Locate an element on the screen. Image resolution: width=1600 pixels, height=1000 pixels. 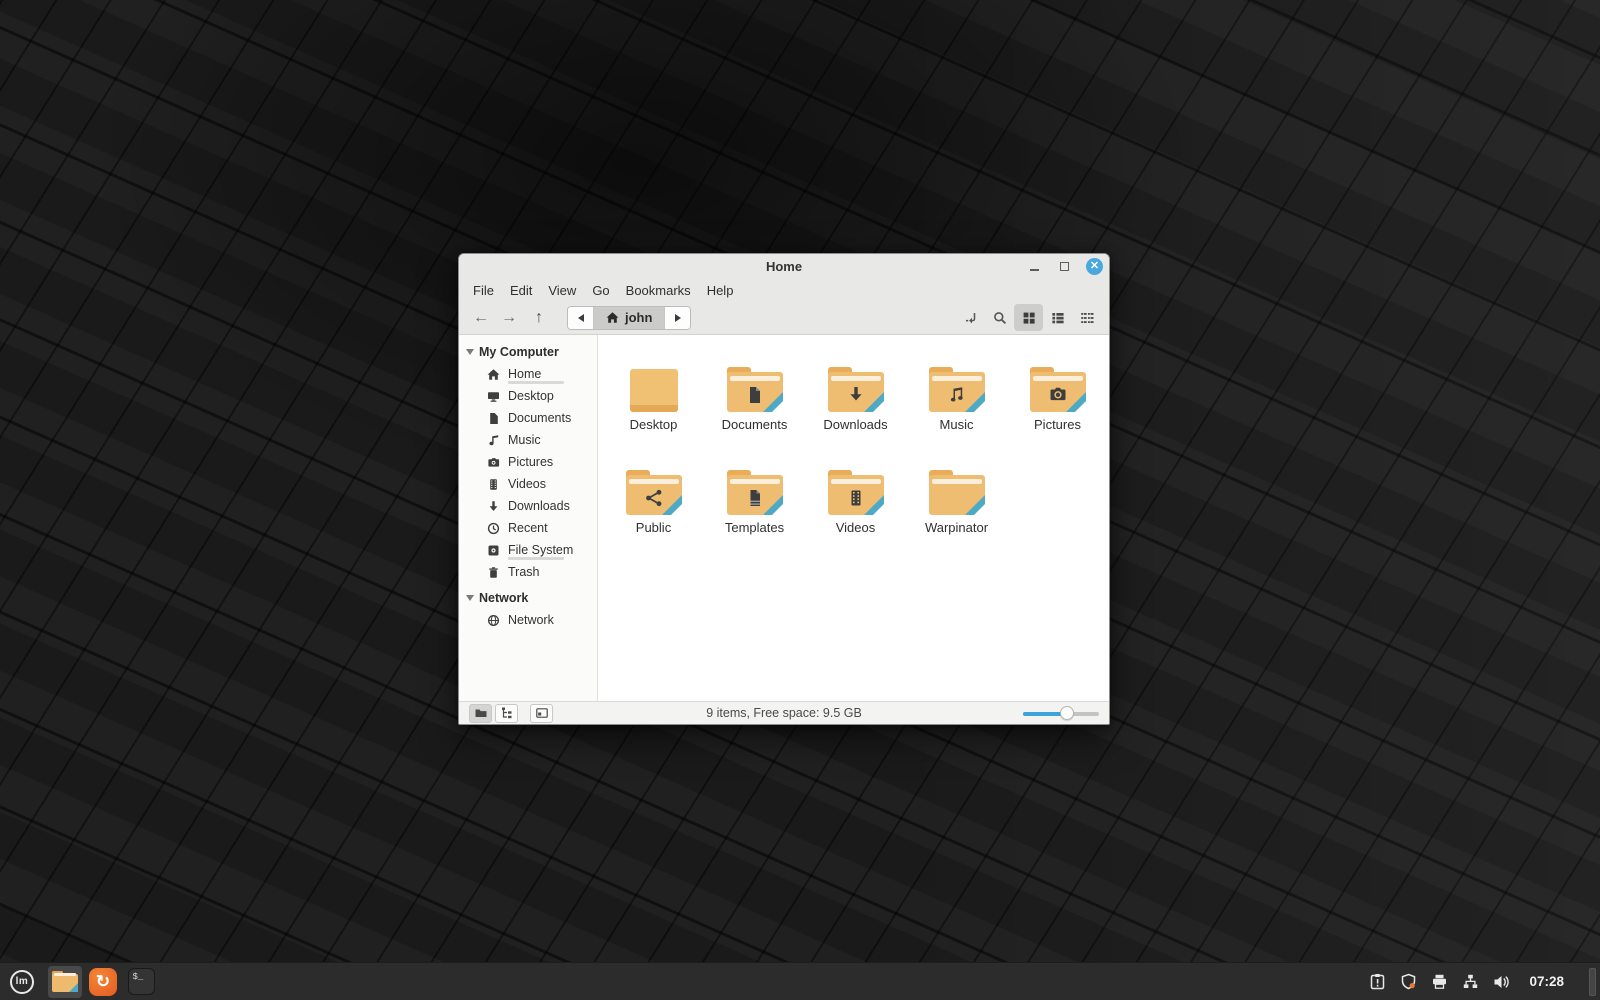
forward-button: → is located at coordinates (509, 318).